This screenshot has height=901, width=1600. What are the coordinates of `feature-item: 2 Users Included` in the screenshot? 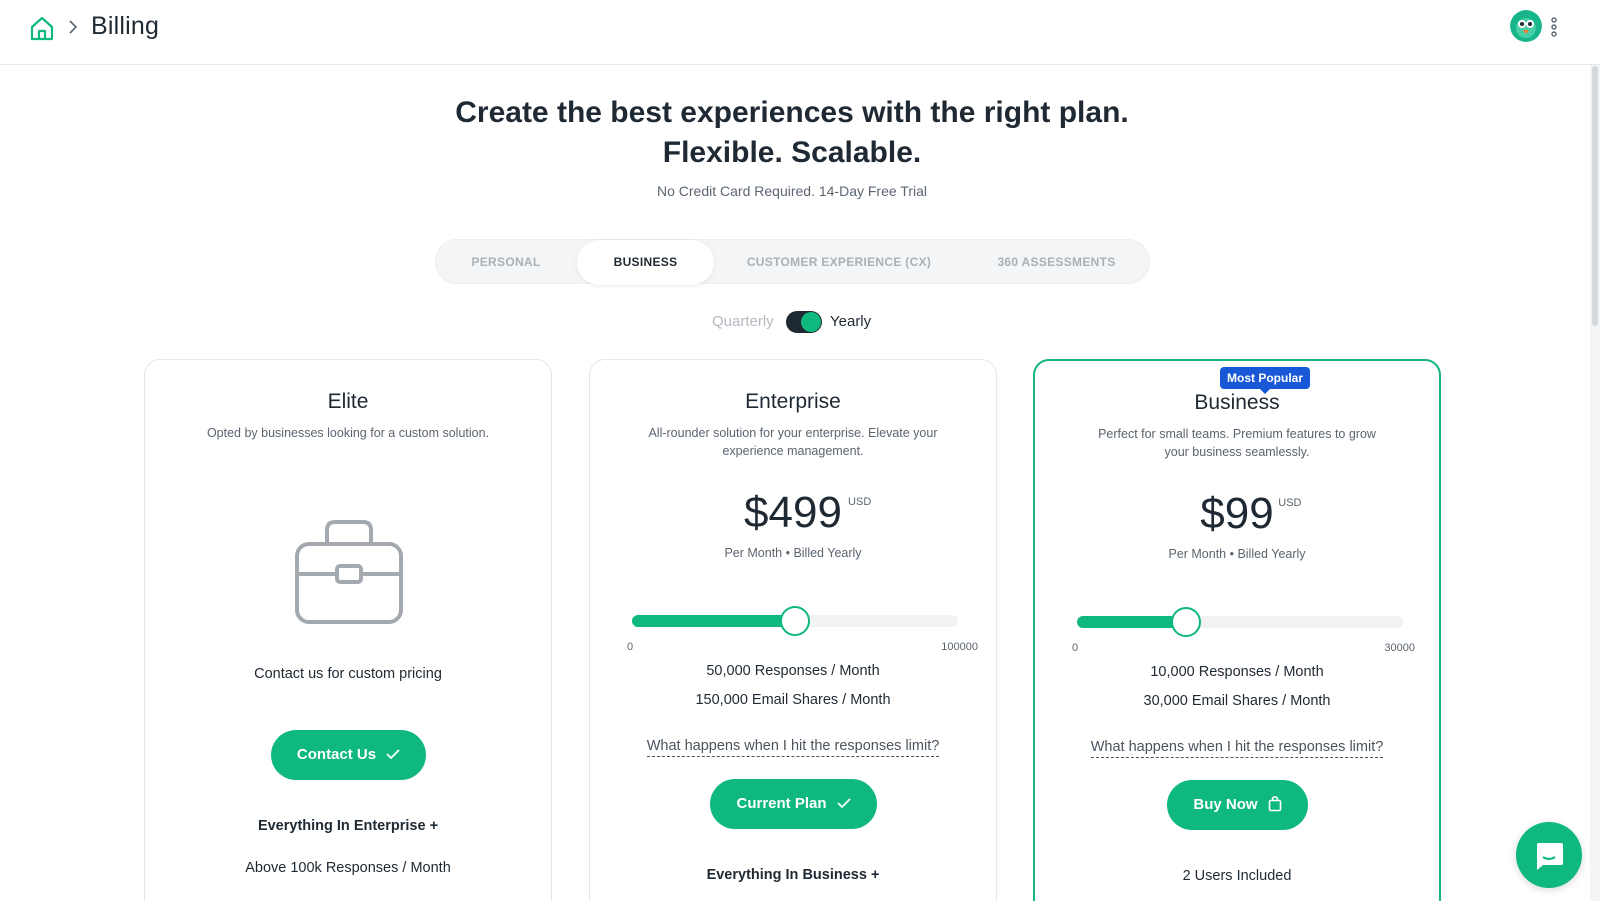 It's located at (1237, 876).